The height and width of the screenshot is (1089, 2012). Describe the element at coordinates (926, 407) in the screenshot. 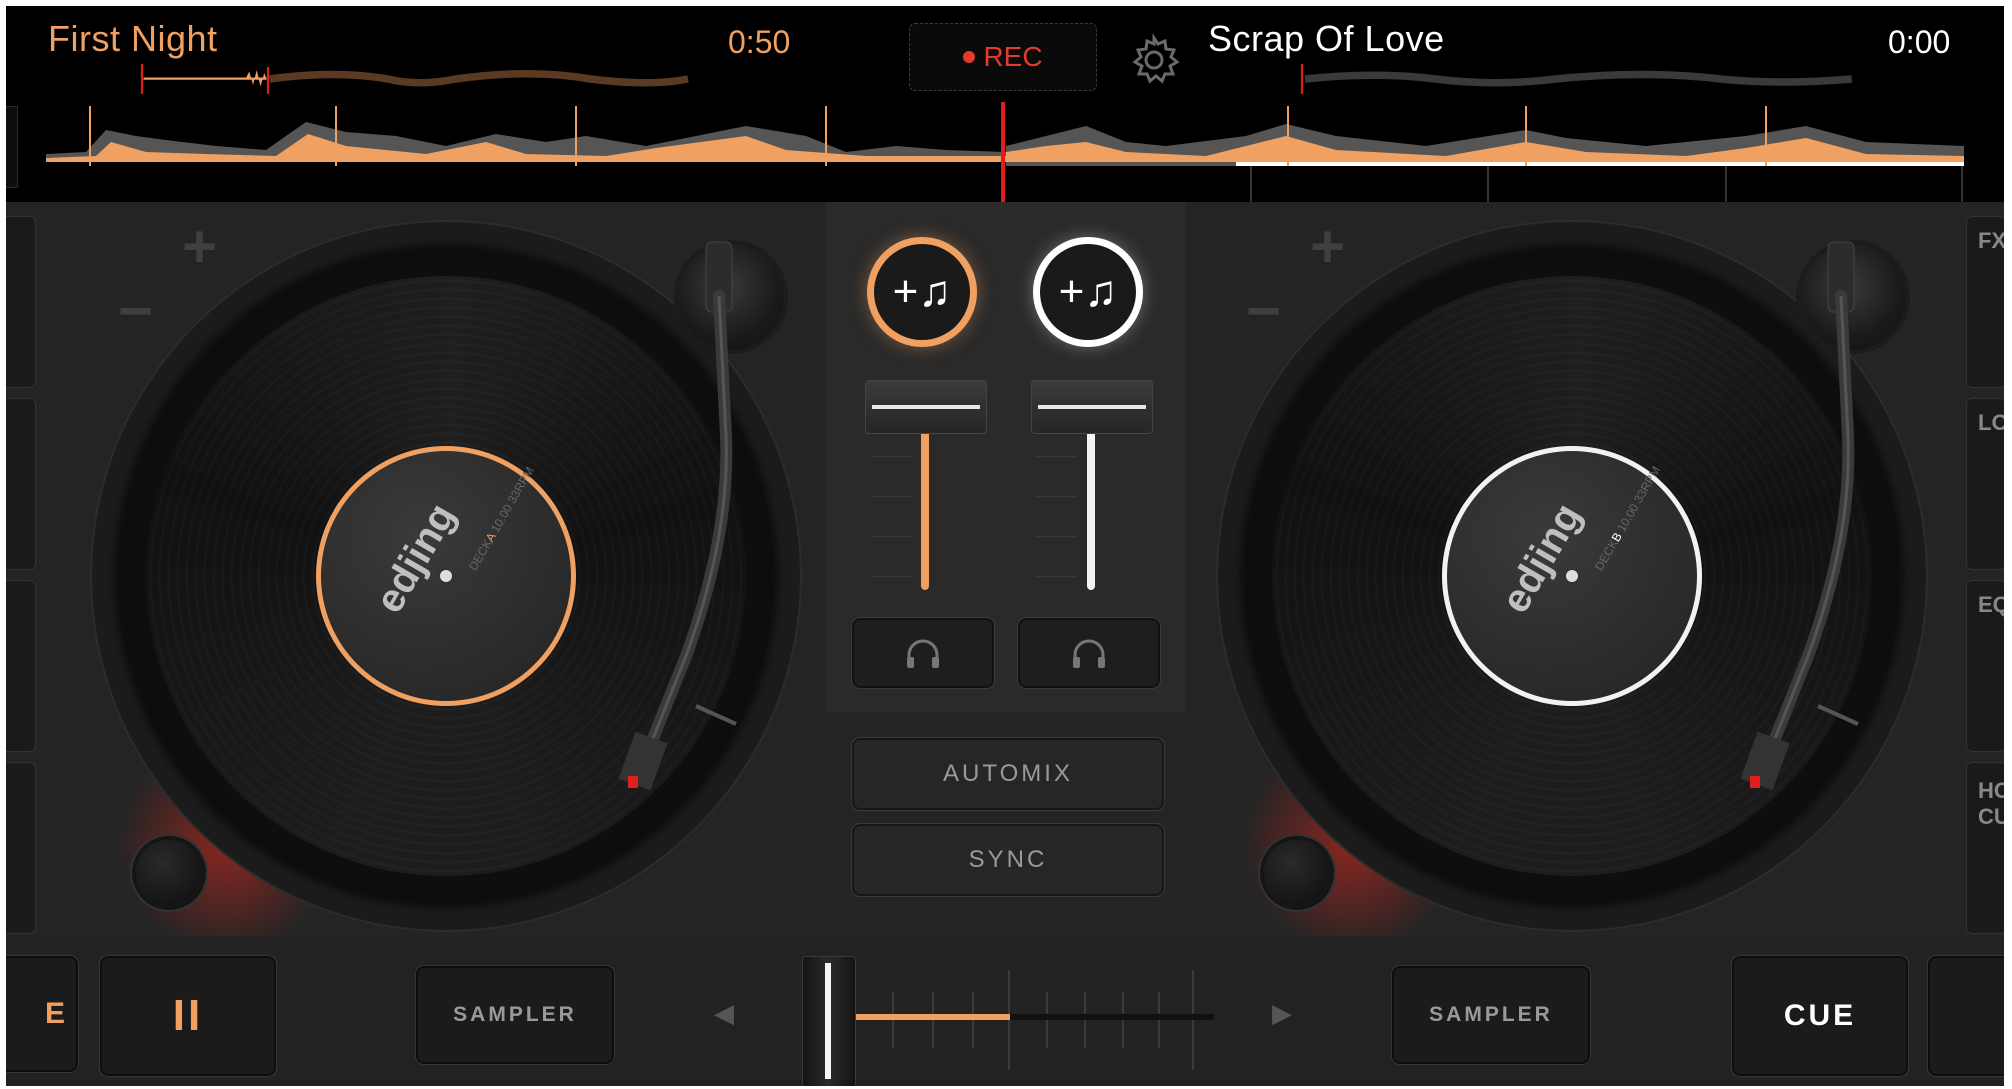

I see `deck-a-volume-fader` at that location.